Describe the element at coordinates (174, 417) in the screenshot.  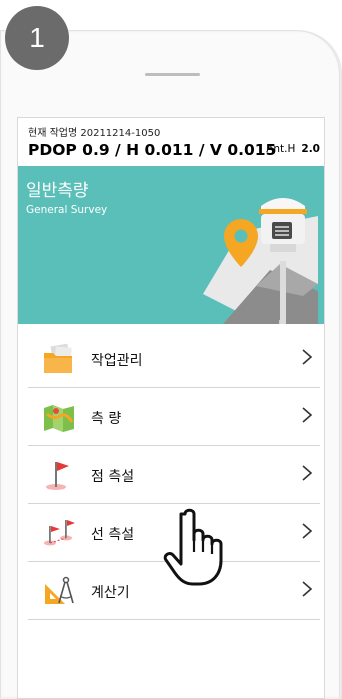
I see `menu-item-survey: 측 량` at that location.